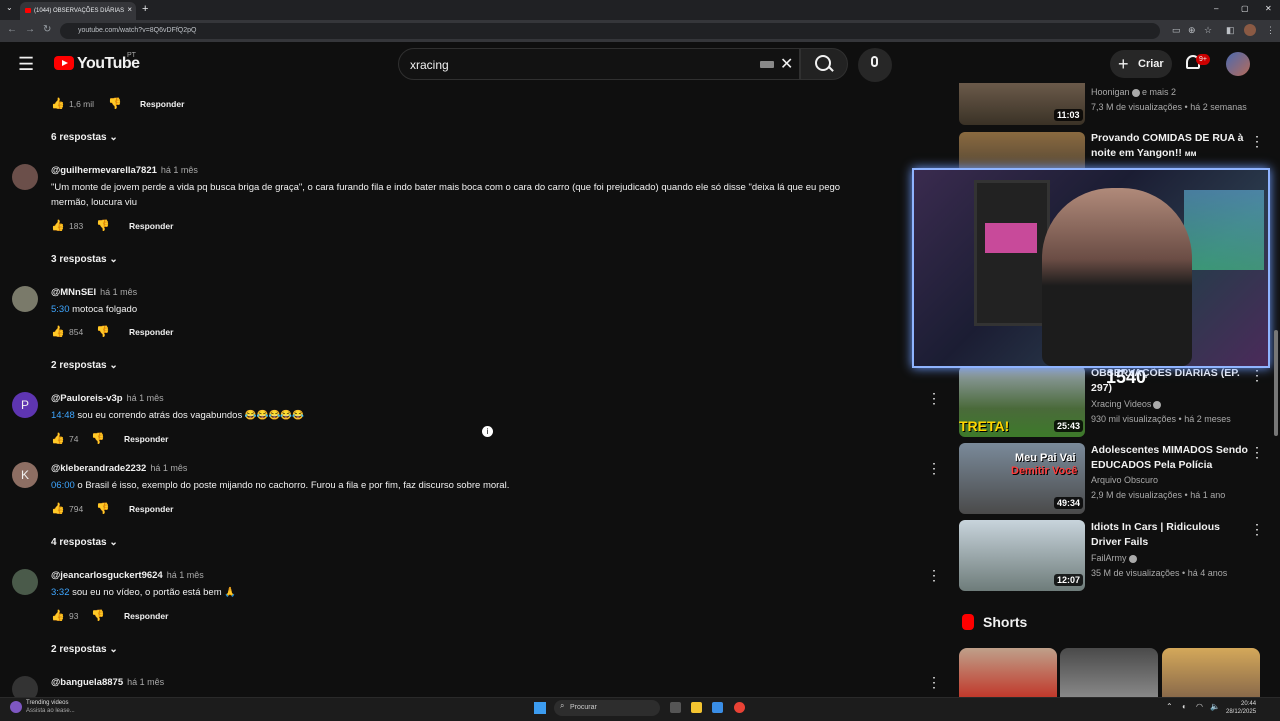 The height and width of the screenshot is (721, 1280). What do you see at coordinates (823, 63) in the screenshot?
I see `search-icon` at bounding box center [823, 63].